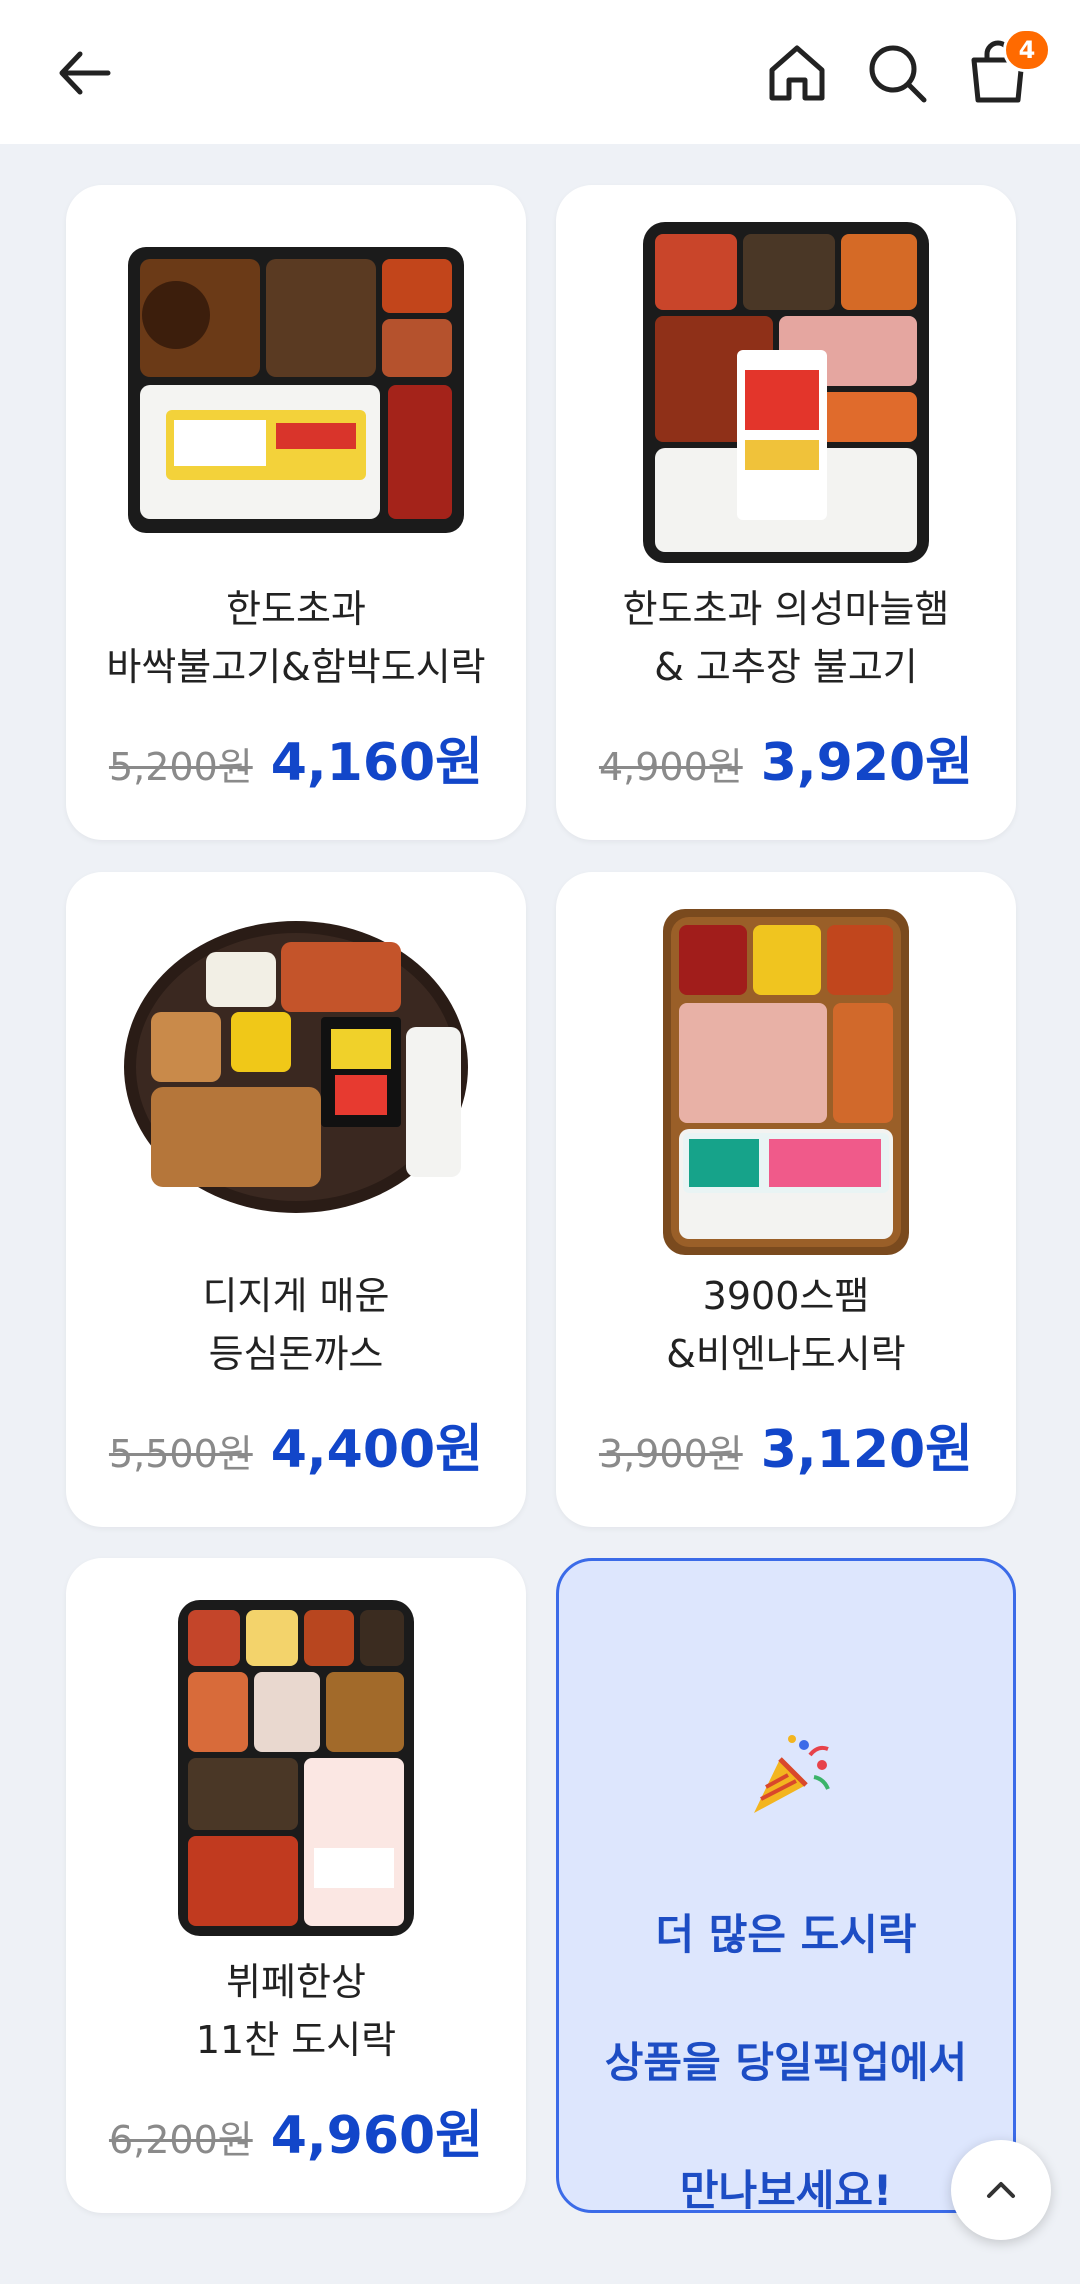 The width and height of the screenshot is (1080, 2284). I want to click on price-row: 3,900원 3,120원, so click(786, 1444).